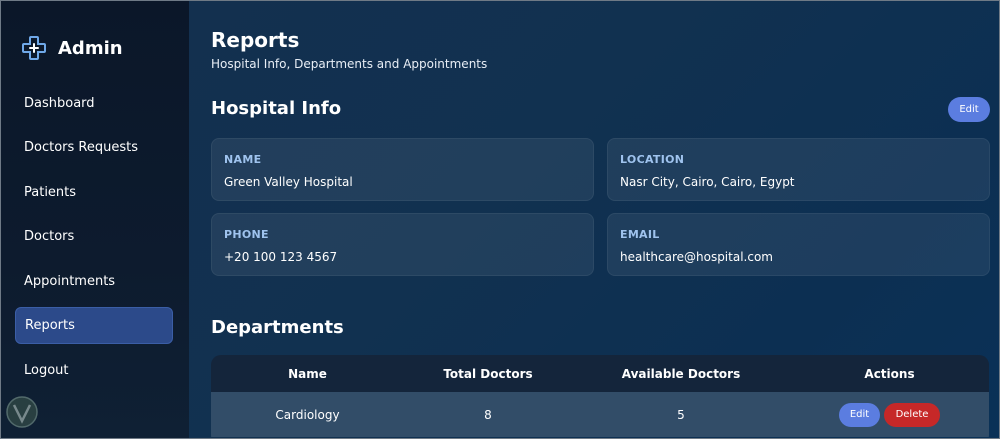 The image size is (1000, 439). Describe the element at coordinates (90, 48) in the screenshot. I see `brand-title: Admin` at that location.